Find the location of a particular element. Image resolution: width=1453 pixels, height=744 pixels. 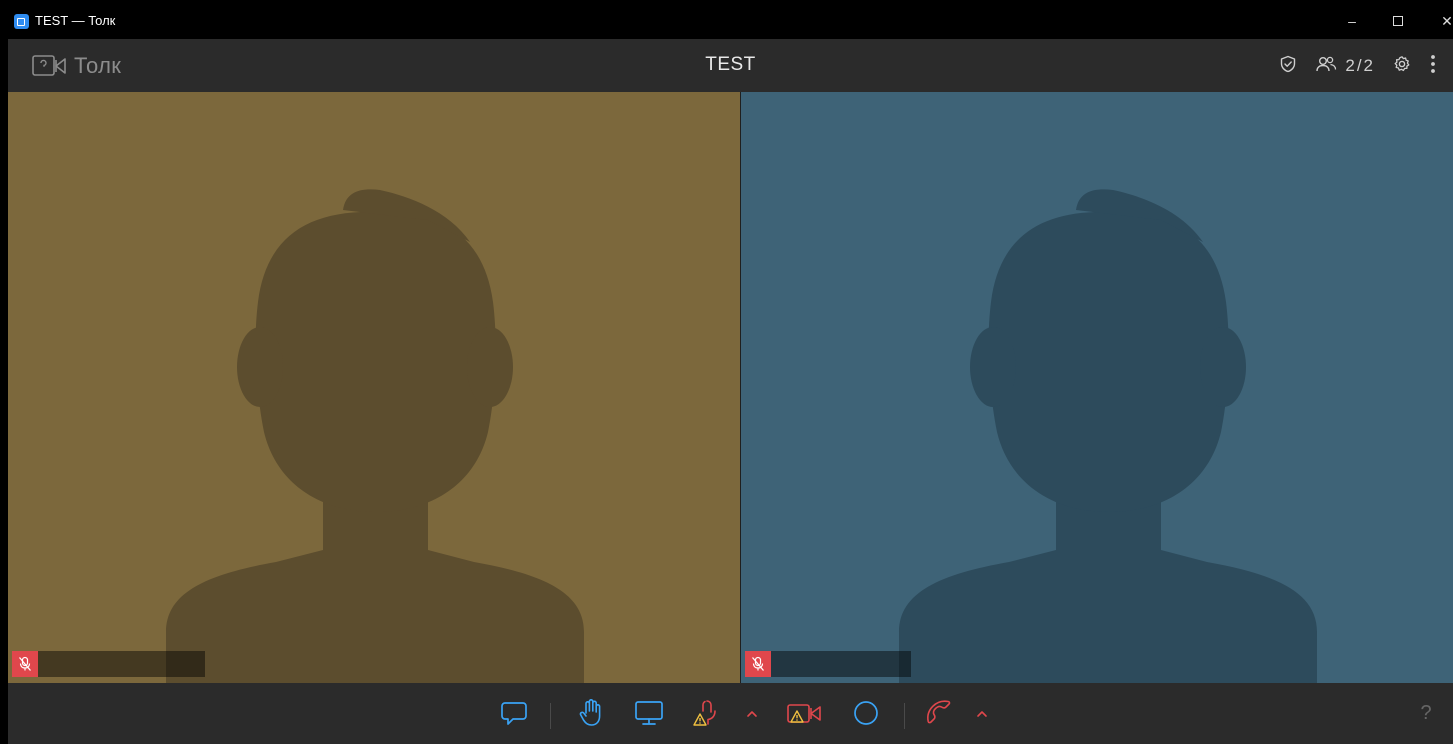

close-button: ✕ is located at coordinates (1442, 21).